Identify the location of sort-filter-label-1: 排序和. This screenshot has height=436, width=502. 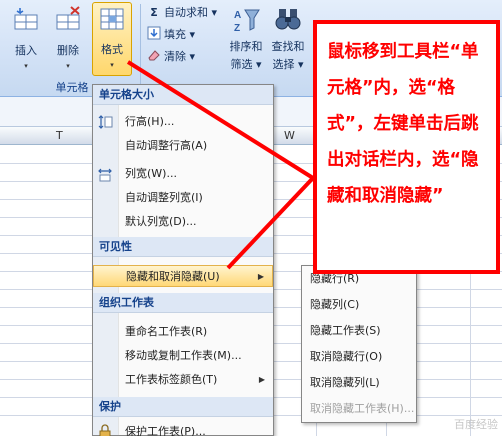
(246, 46).